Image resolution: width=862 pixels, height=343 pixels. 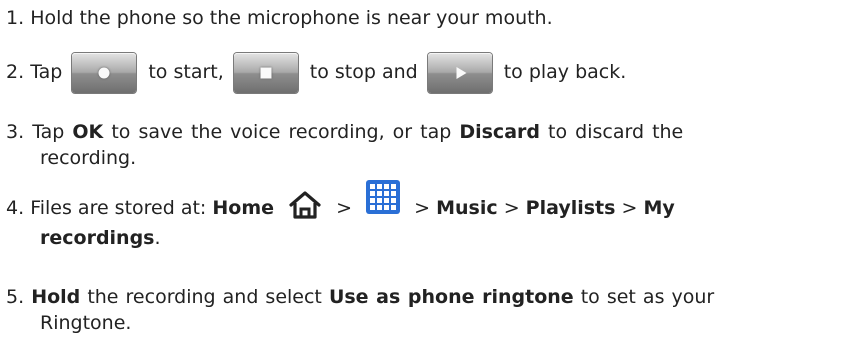 I want to click on step-number: 3., so click(x=15, y=132).